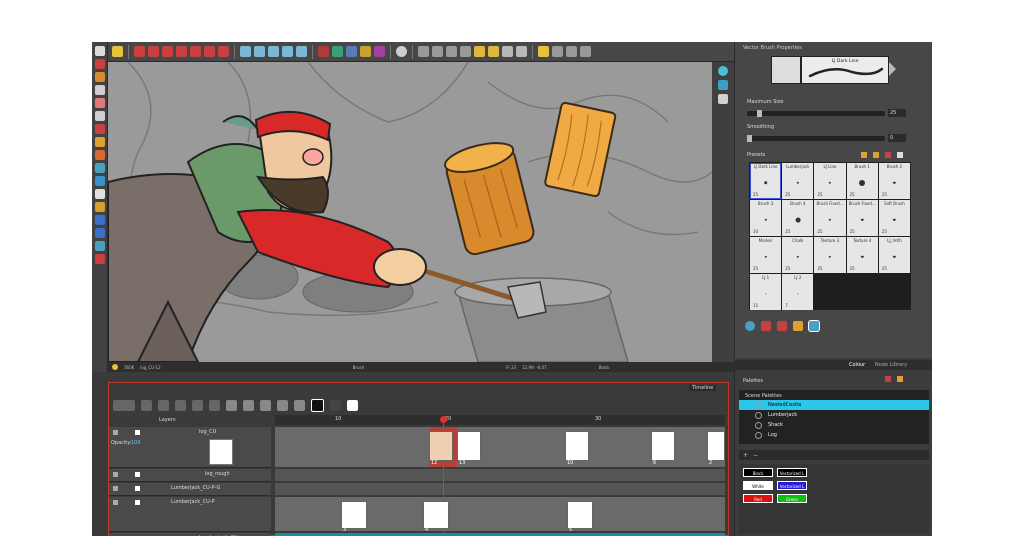 This screenshot has width=1024, height=536. I want to click on select-arrow-icon, so click(99, 51).